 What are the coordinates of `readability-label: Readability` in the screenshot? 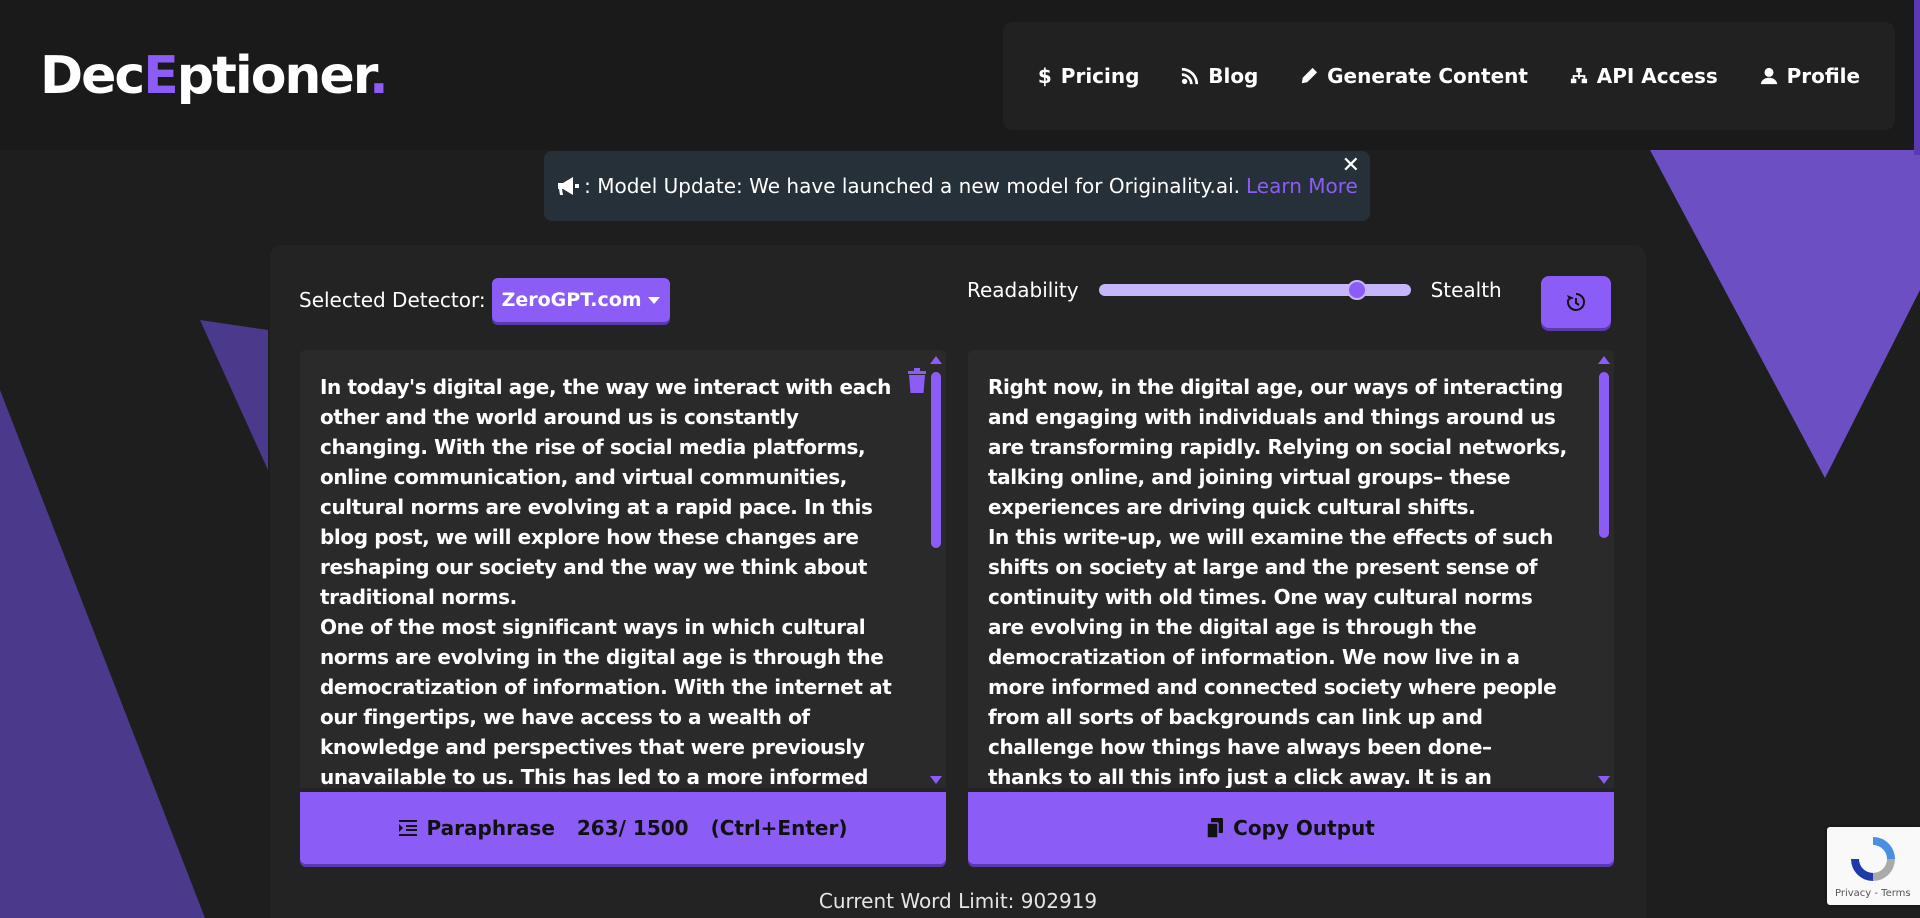 It's located at (1023, 290).